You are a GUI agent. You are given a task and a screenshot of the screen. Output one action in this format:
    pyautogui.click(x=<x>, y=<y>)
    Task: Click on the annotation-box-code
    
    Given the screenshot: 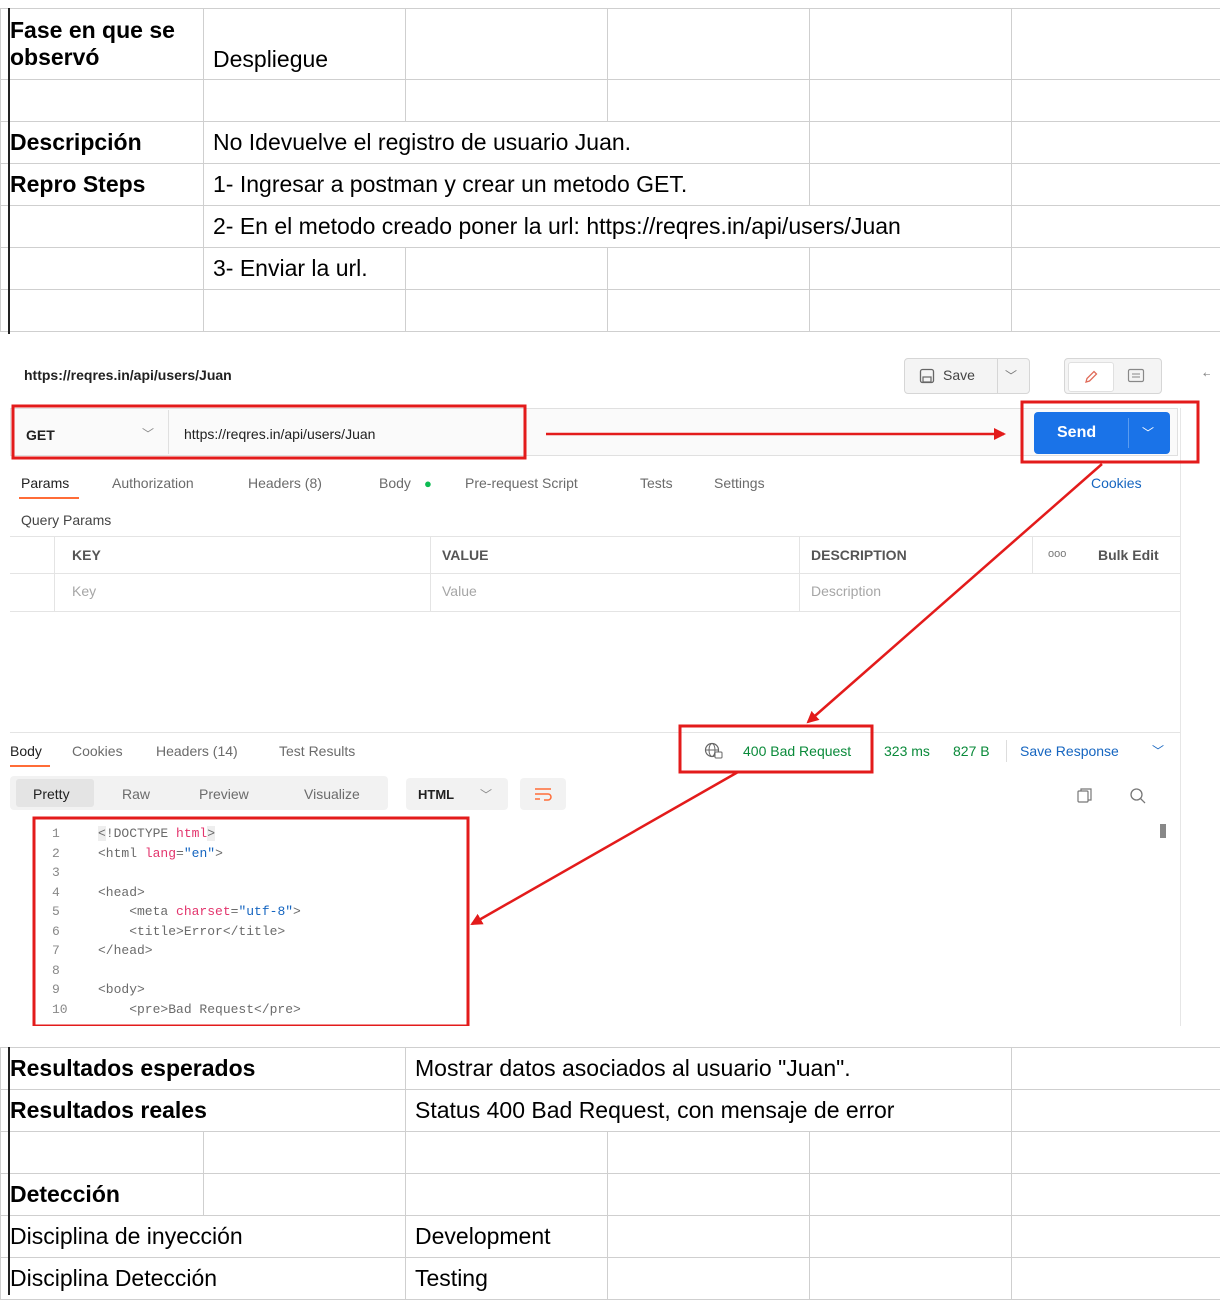 What is the action you would take?
    pyautogui.click(x=251, y=922)
    